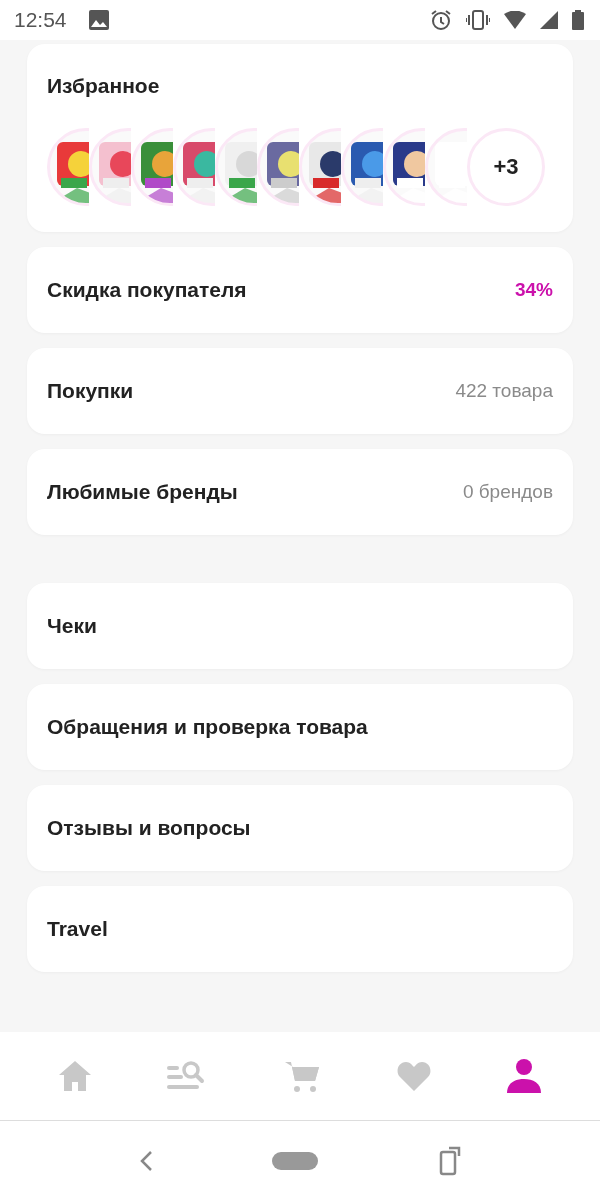 Image resolution: width=600 pixels, height=1200 pixels. What do you see at coordinates (74, 1076) in the screenshot?
I see `home-icon` at bounding box center [74, 1076].